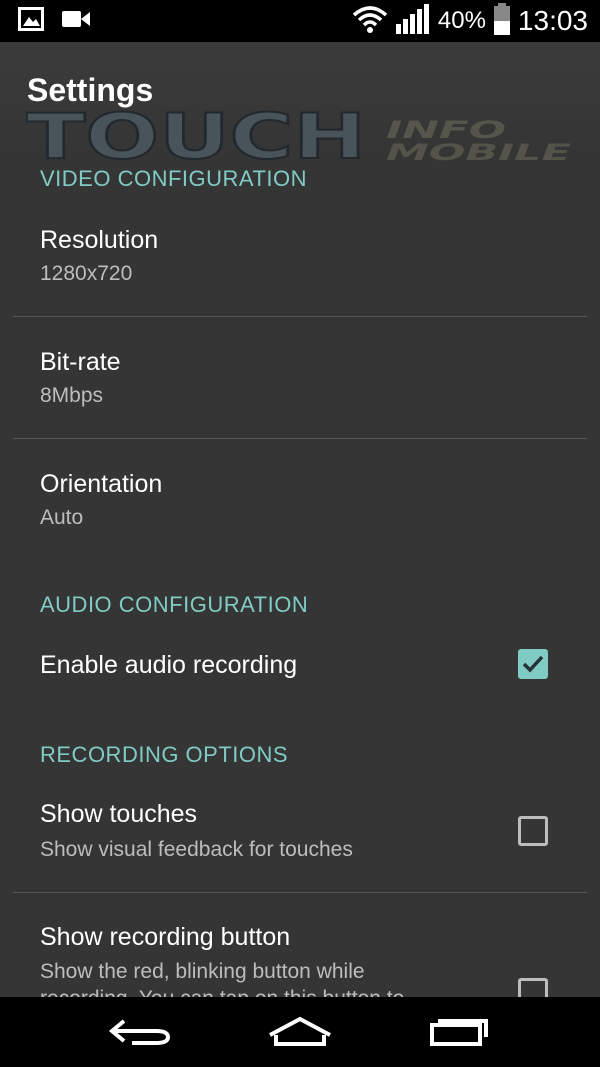 The width and height of the screenshot is (600, 1067). What do you see at coordinates (99, 240) in the screenshot?
I see `pref-resolution-title: Resolution` at bounding box center [99, 240].